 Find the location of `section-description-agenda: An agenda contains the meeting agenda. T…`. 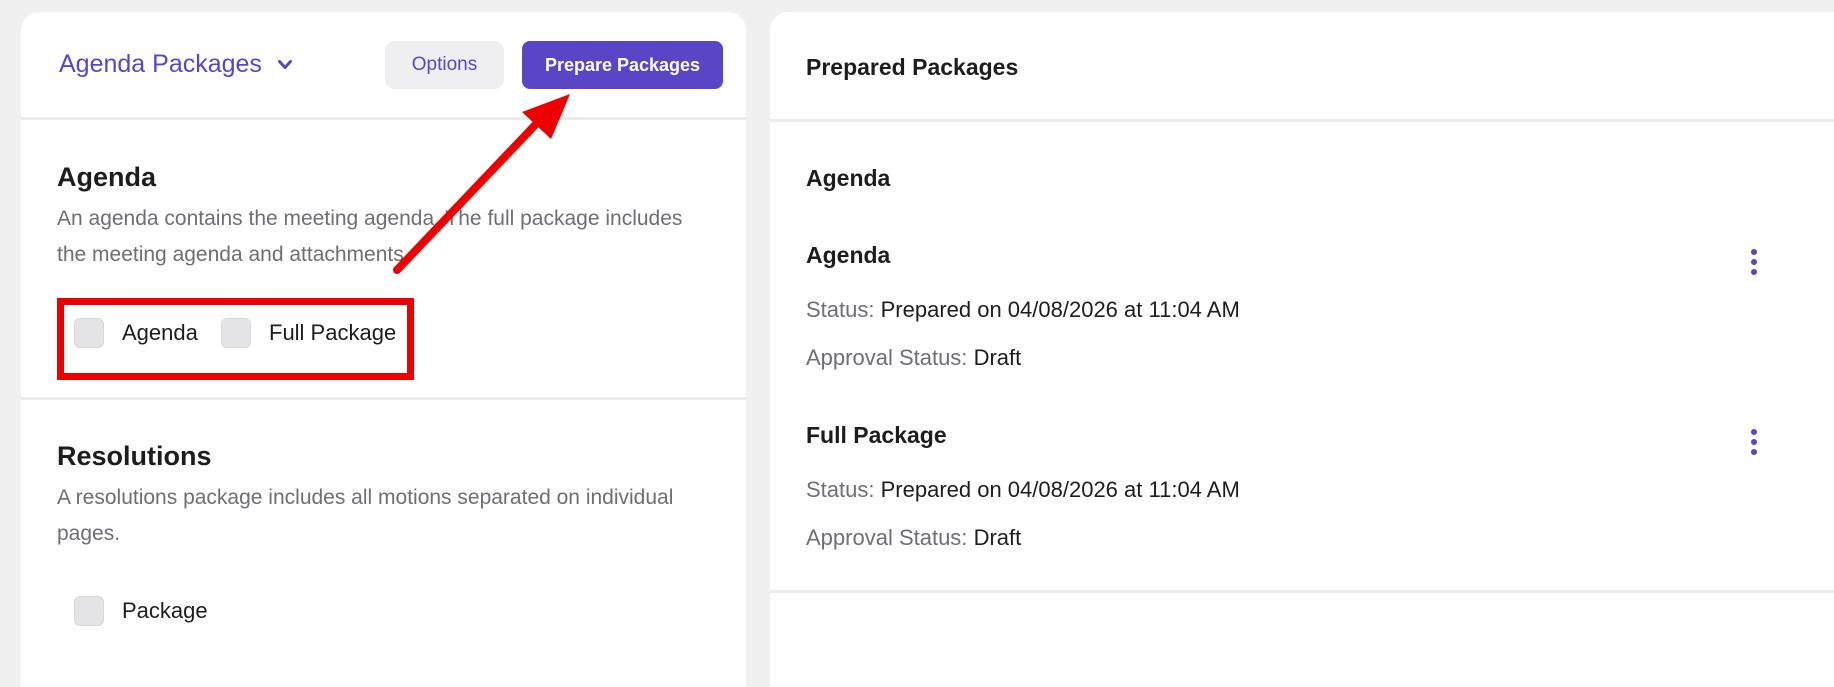

section-description-agenda: An agenda contains the meeting agenda. T… is located at coordinates (370, 236).